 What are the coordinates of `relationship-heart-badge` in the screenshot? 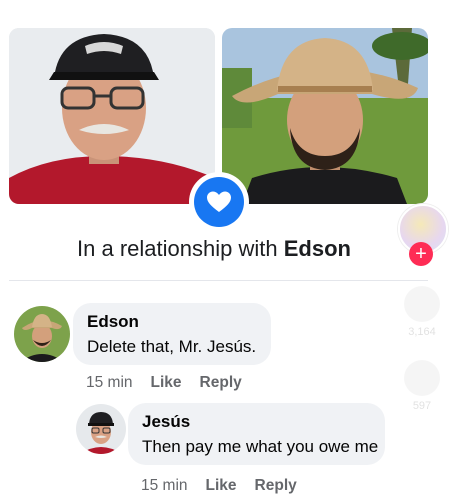 It's located at (219, 202).